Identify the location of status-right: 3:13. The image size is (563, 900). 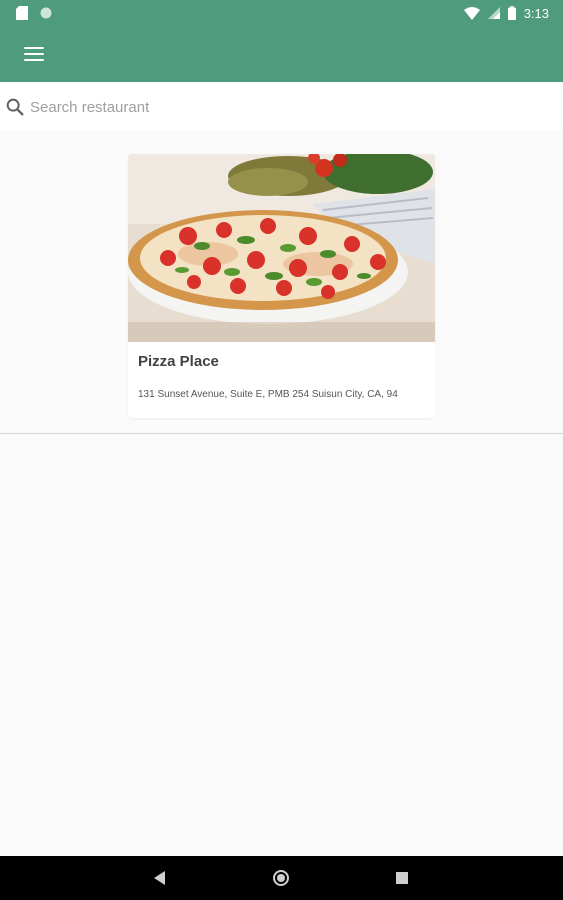
(506, 13).